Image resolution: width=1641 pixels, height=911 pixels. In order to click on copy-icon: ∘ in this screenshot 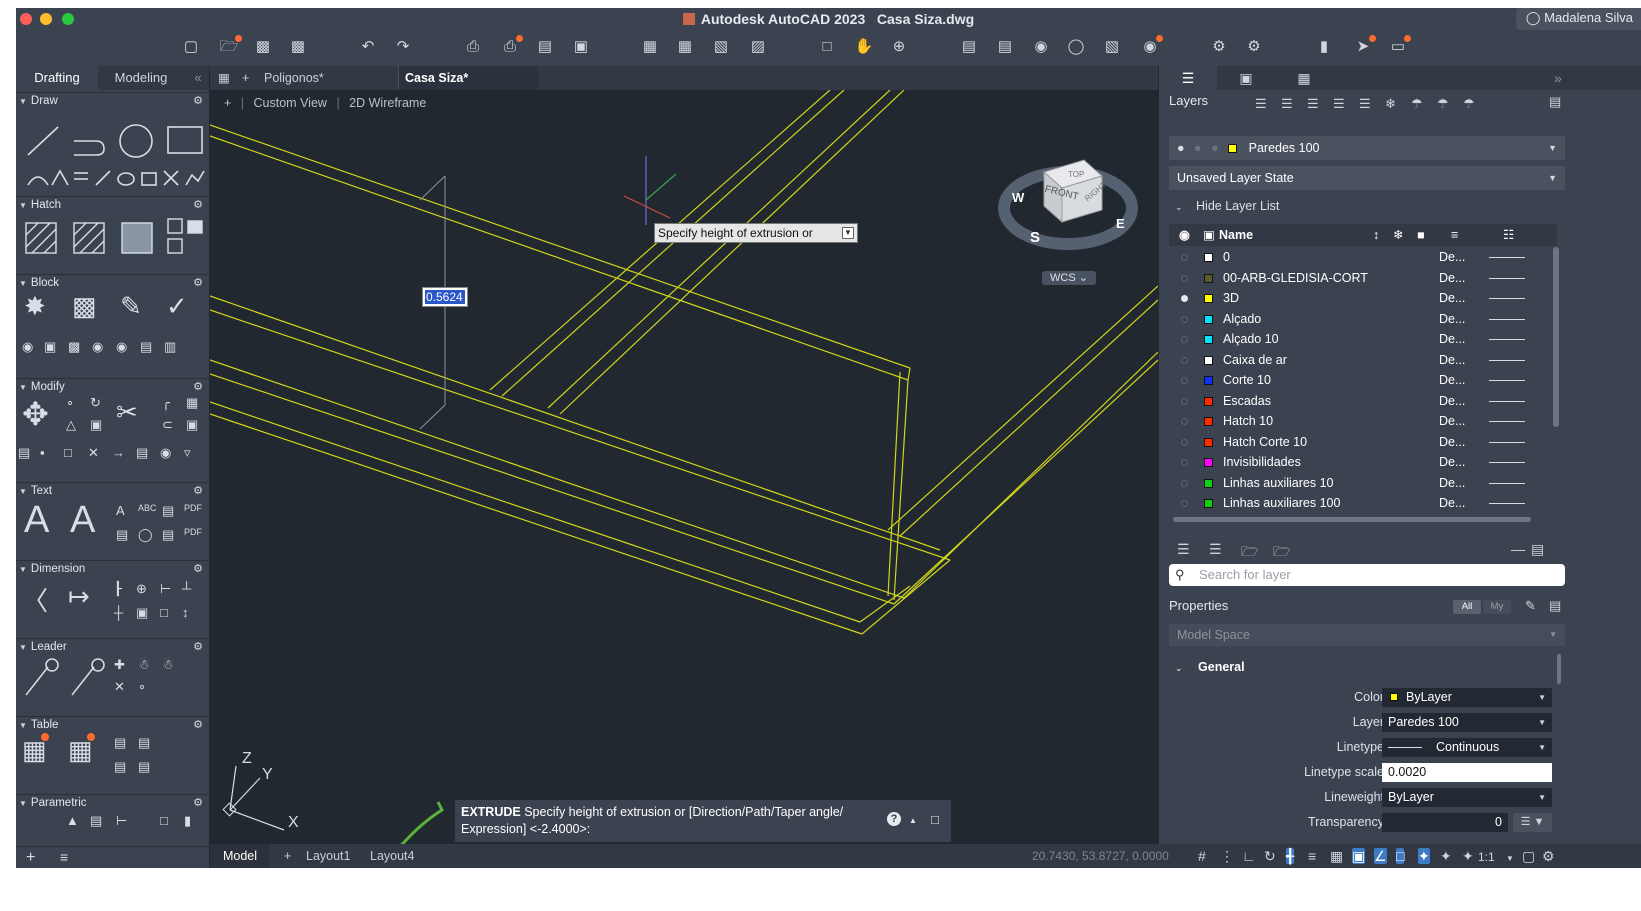, I will do `click(70, 403)`.